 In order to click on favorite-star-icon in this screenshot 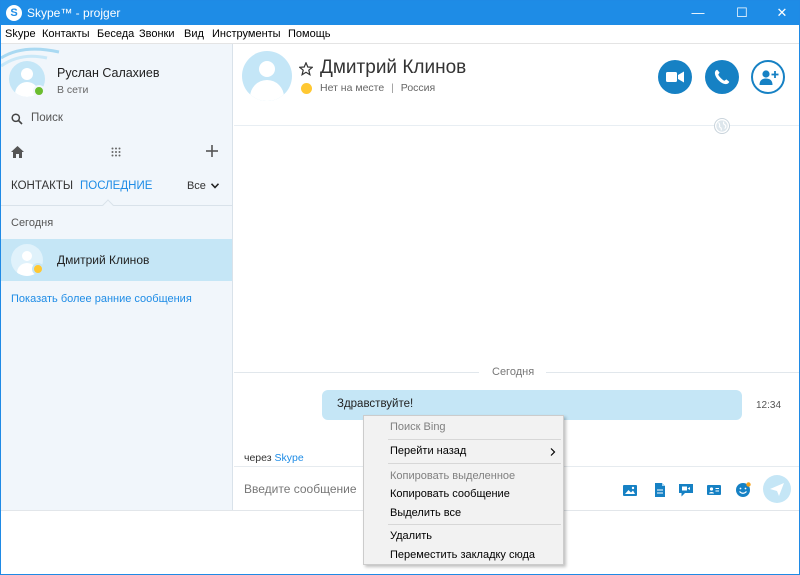, I will do `click(306, 69)`.